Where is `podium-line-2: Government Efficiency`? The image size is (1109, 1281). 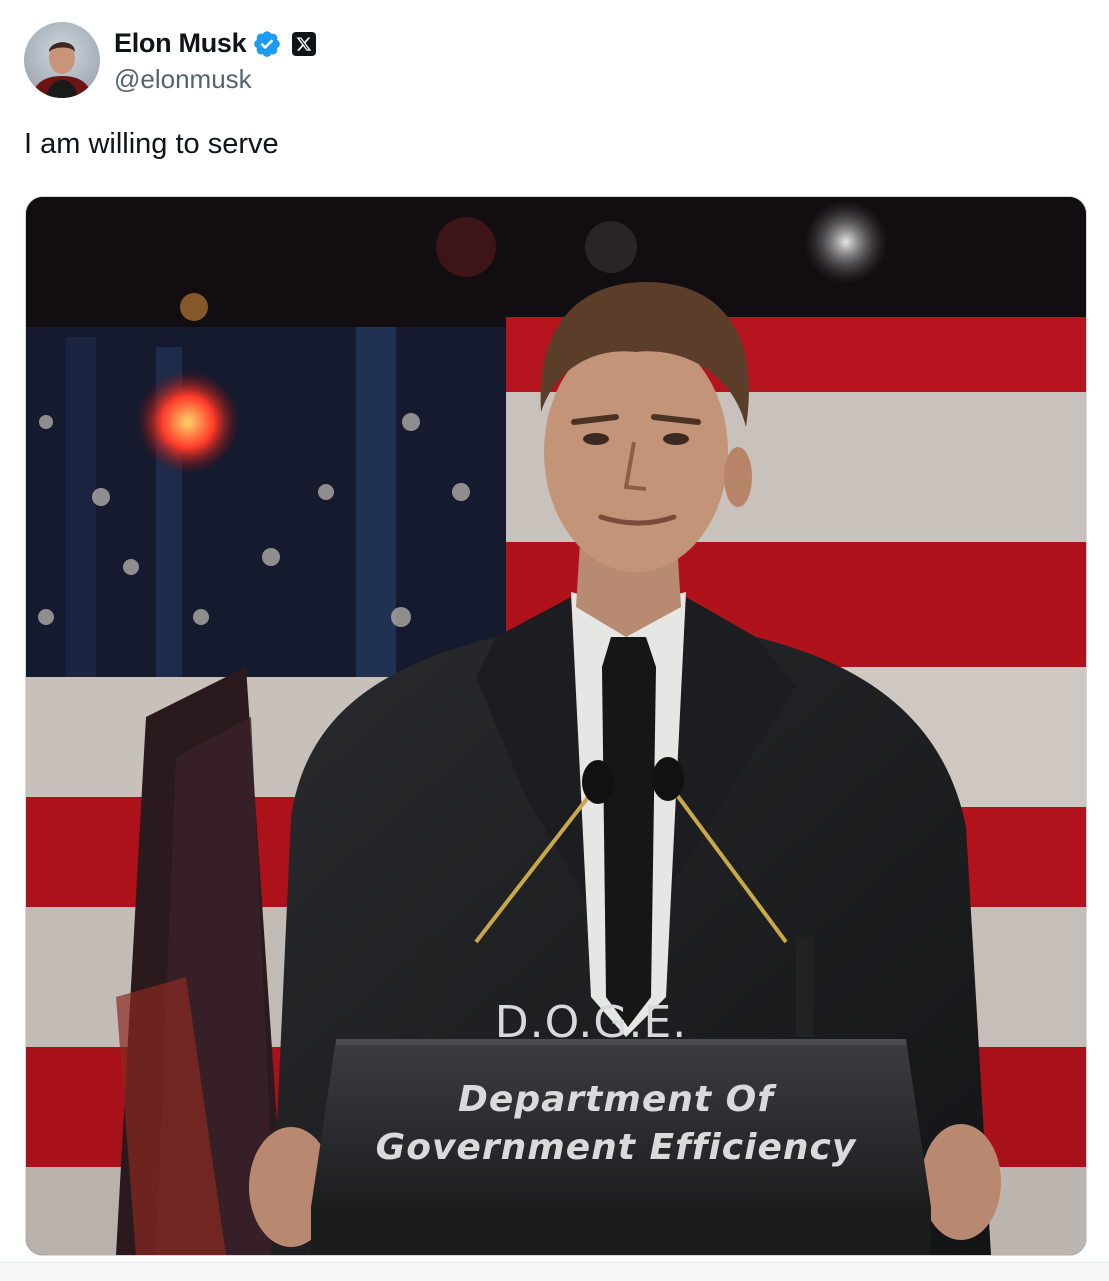
podium-line-2: Government Efficiency is located at coordinates (616, 1147).